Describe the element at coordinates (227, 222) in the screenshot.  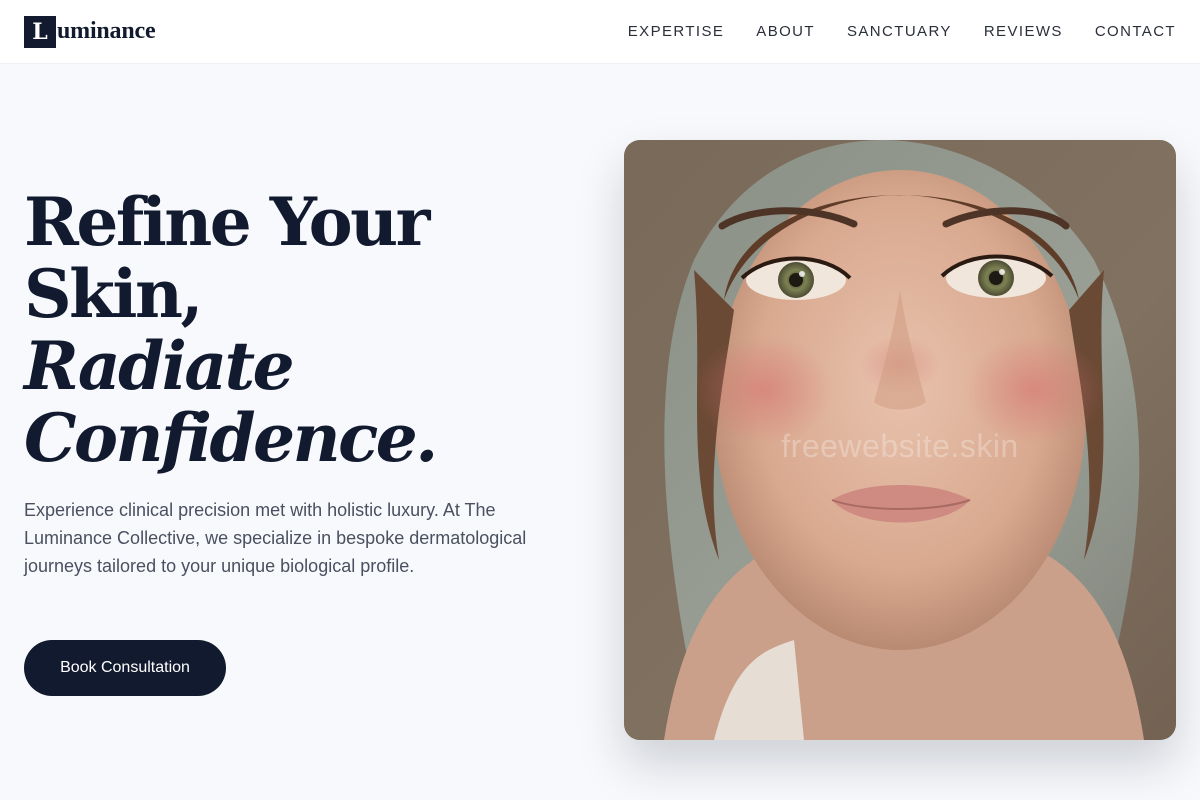
I see `headline-line-1: Refine Your` at that location.